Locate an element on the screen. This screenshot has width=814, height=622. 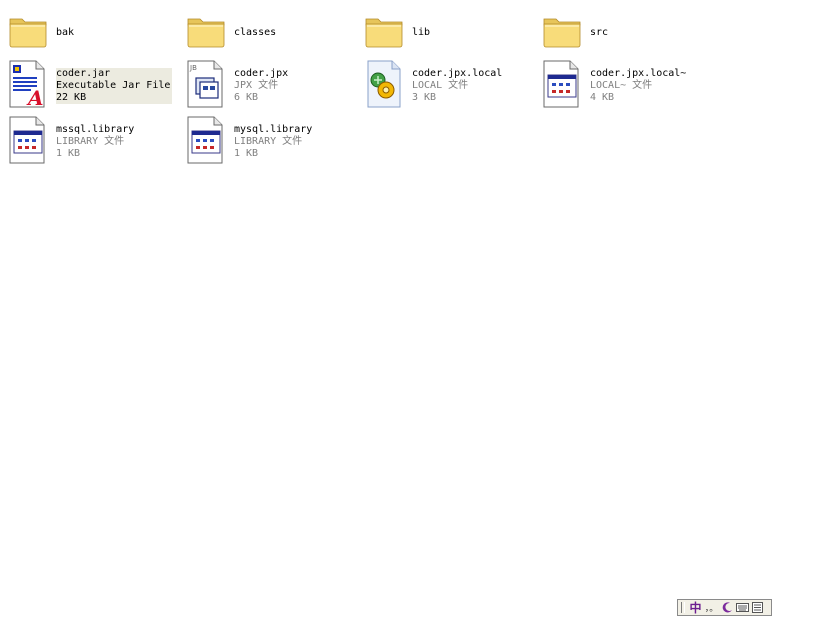
item-type: LOCAL 文件 is located at coordinates (440, 85).